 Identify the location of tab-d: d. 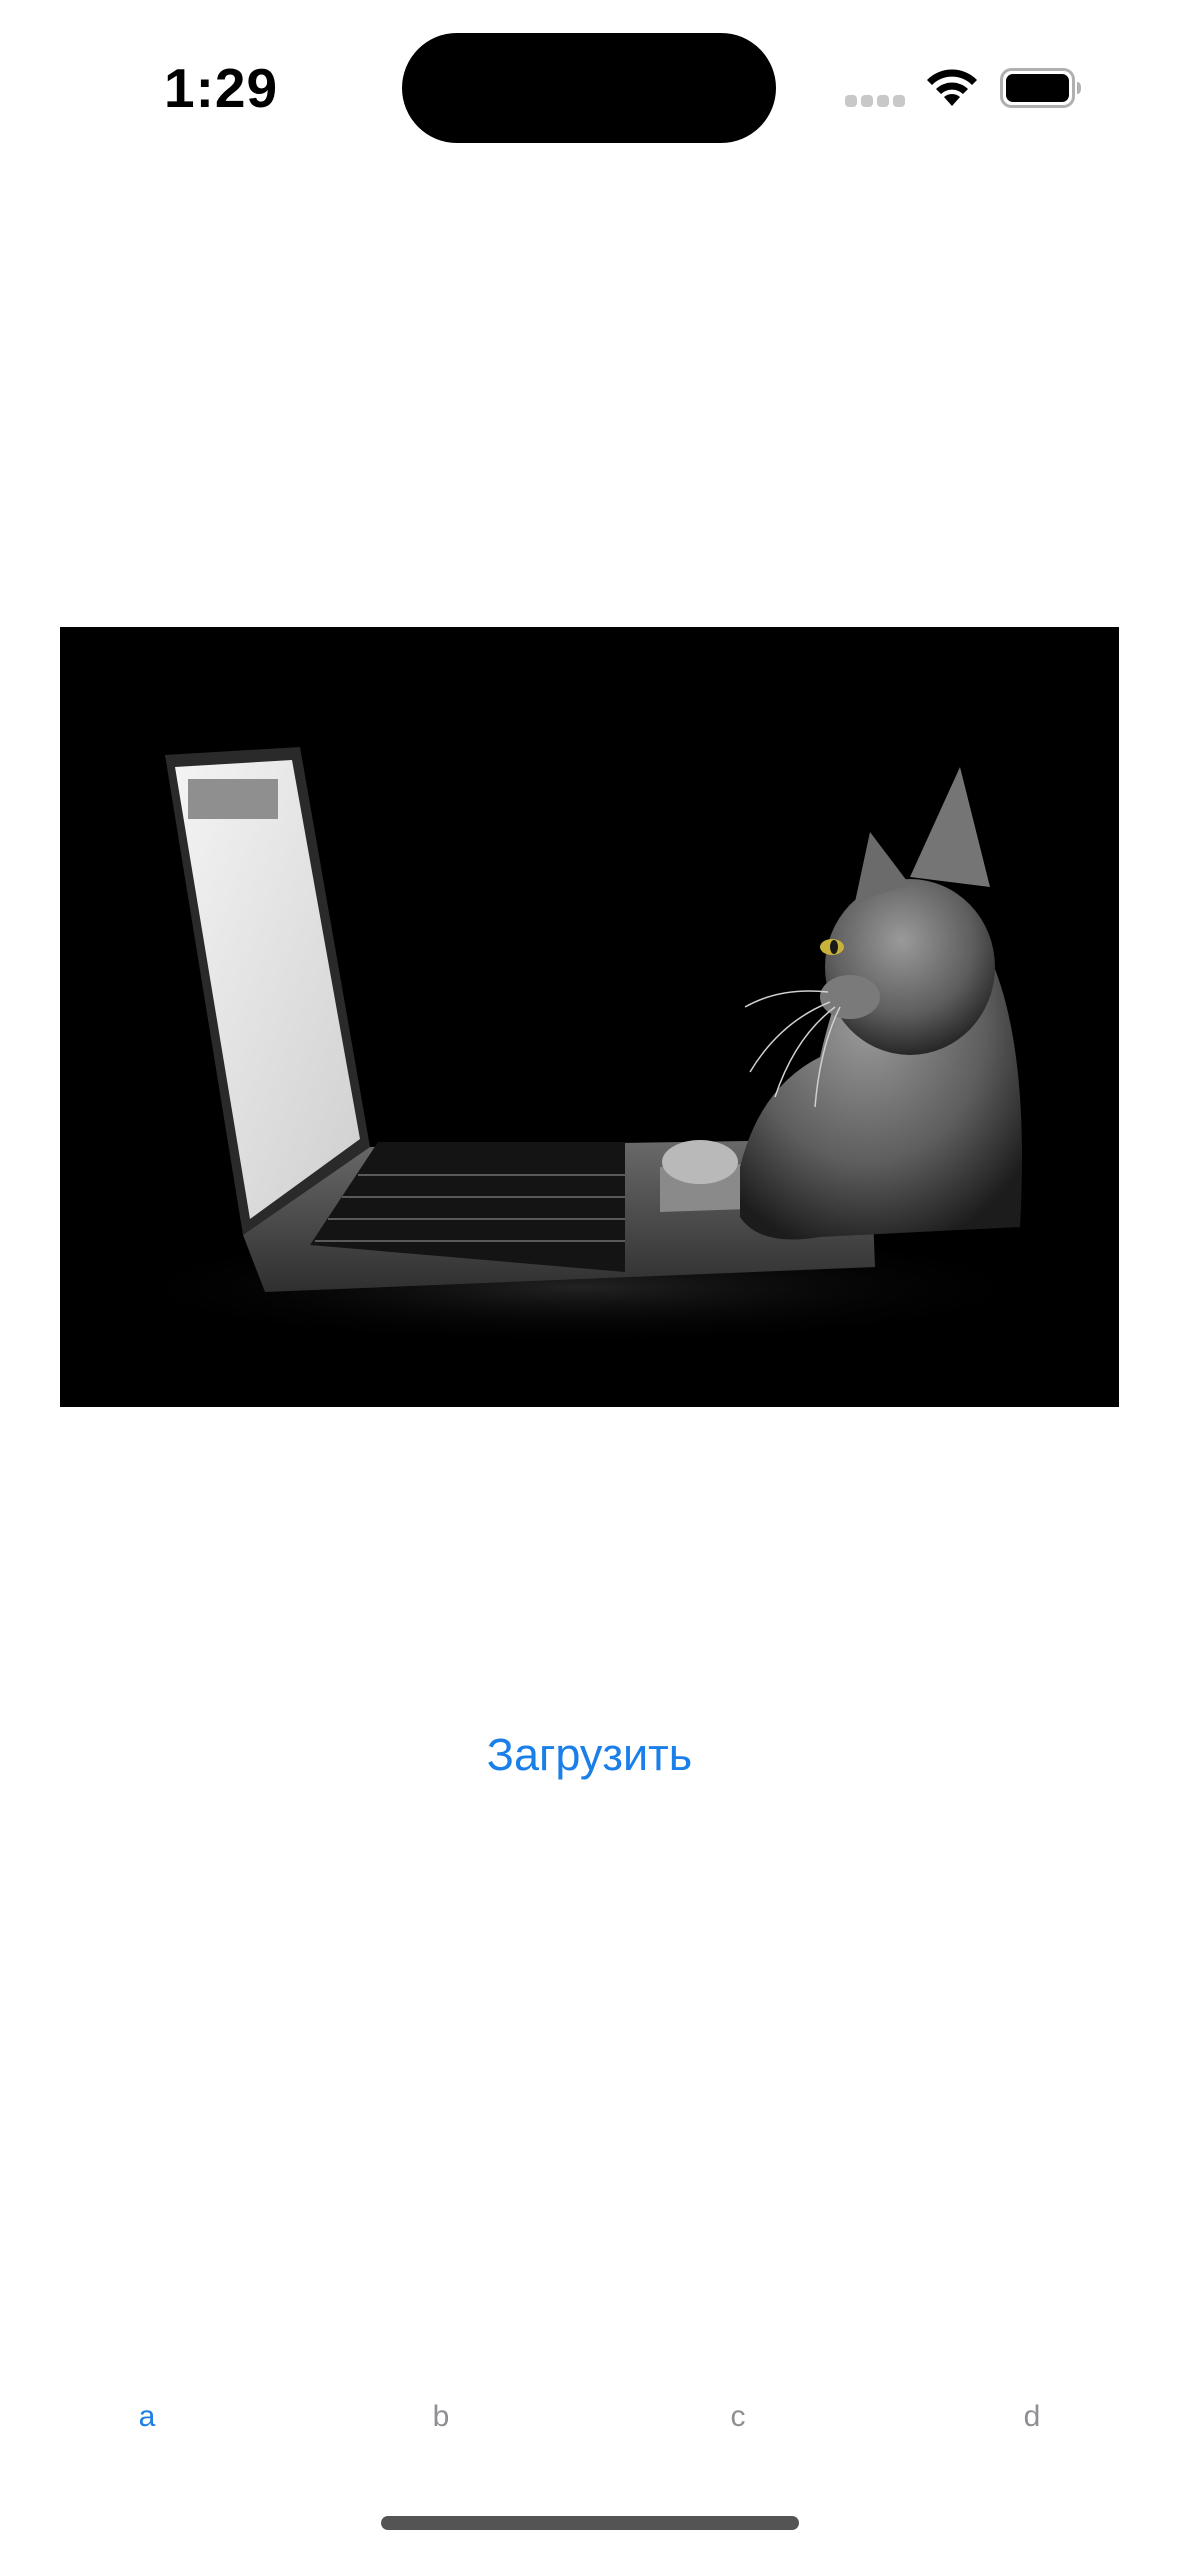
(1032, 2417).